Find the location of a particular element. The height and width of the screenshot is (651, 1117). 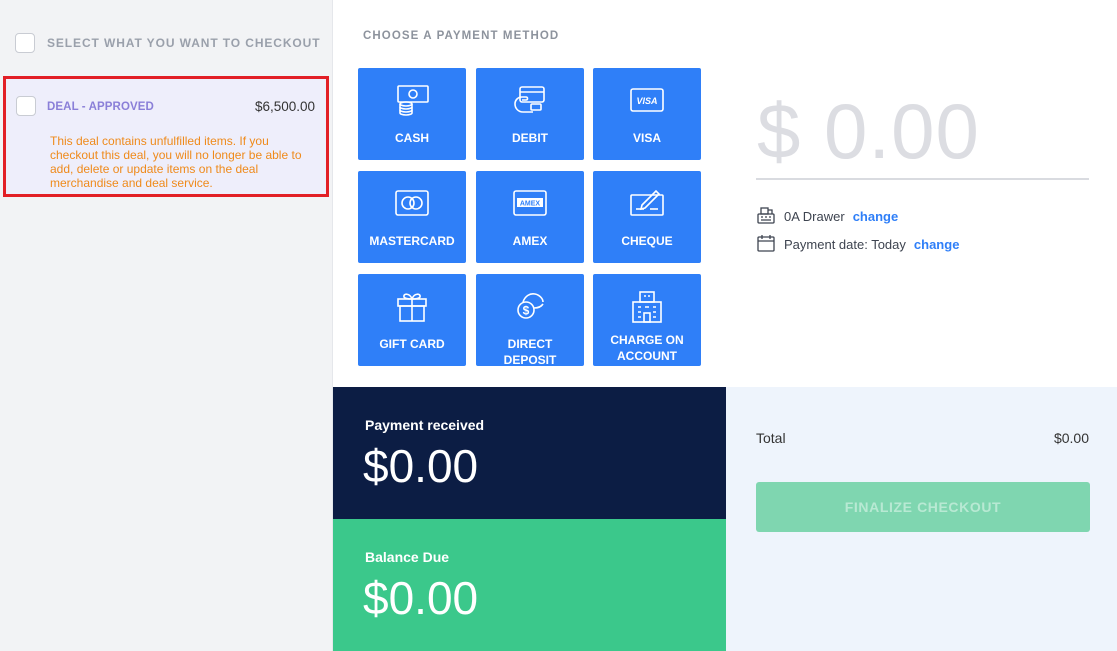

payment-method-debit: DEBIT is located at coordinates (530, 114).